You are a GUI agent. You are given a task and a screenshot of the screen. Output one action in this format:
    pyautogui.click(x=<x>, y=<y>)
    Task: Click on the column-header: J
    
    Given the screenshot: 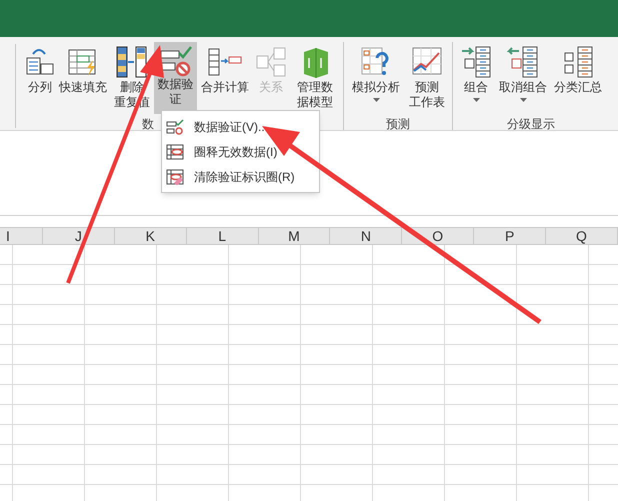 What is the action you would take?
    pyautogui.click(x=78, y=236)
    